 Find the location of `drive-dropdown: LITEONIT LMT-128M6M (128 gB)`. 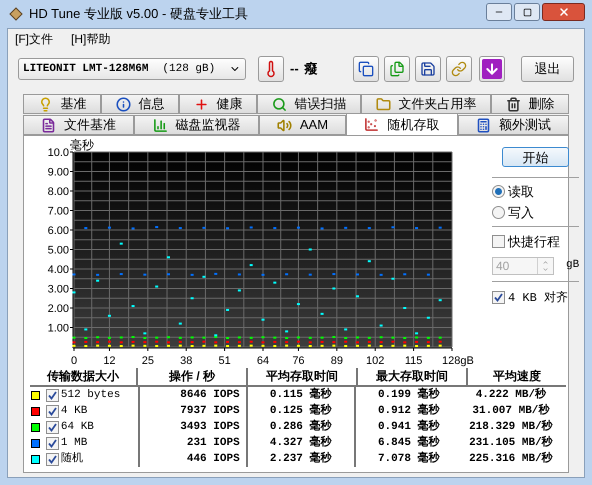

drive-dropdown: LITEONIT LMT-128M6M (128 gB) is located at coordinates (132, 69).